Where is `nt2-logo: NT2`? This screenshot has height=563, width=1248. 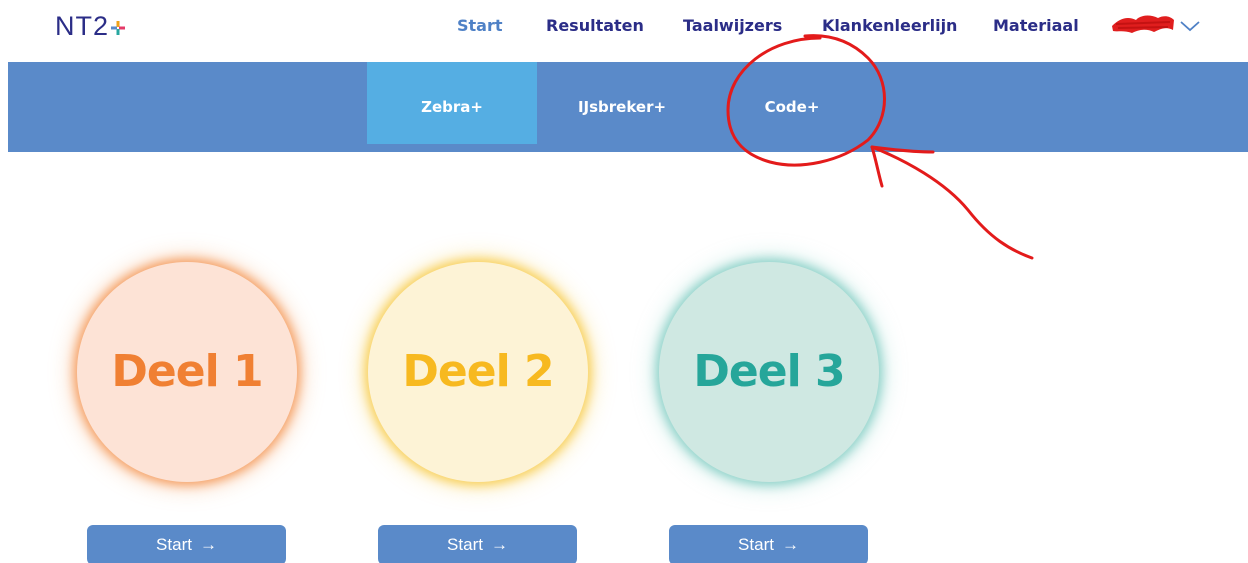 nt2-logo: NT2 is located at coordinates (90, 26).